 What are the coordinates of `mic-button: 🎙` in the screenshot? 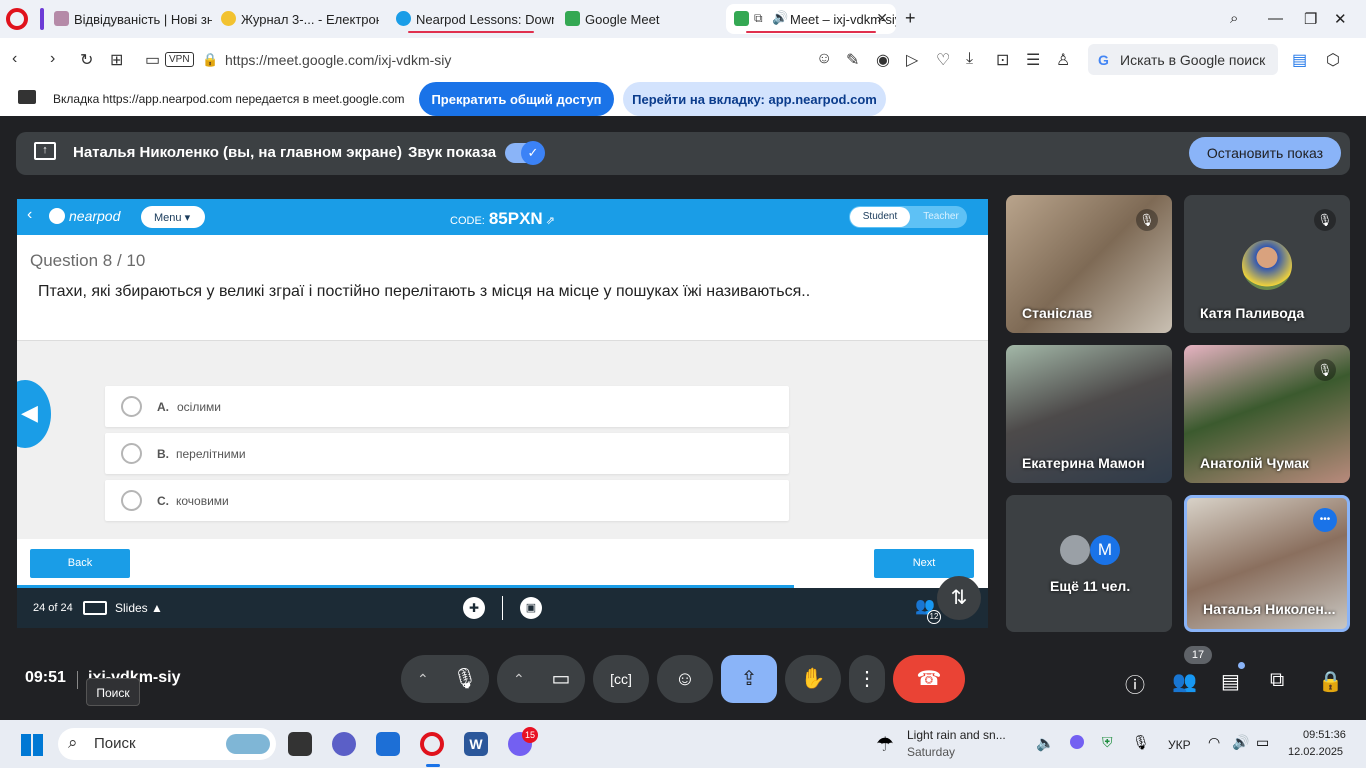 It's located at (465, 679).